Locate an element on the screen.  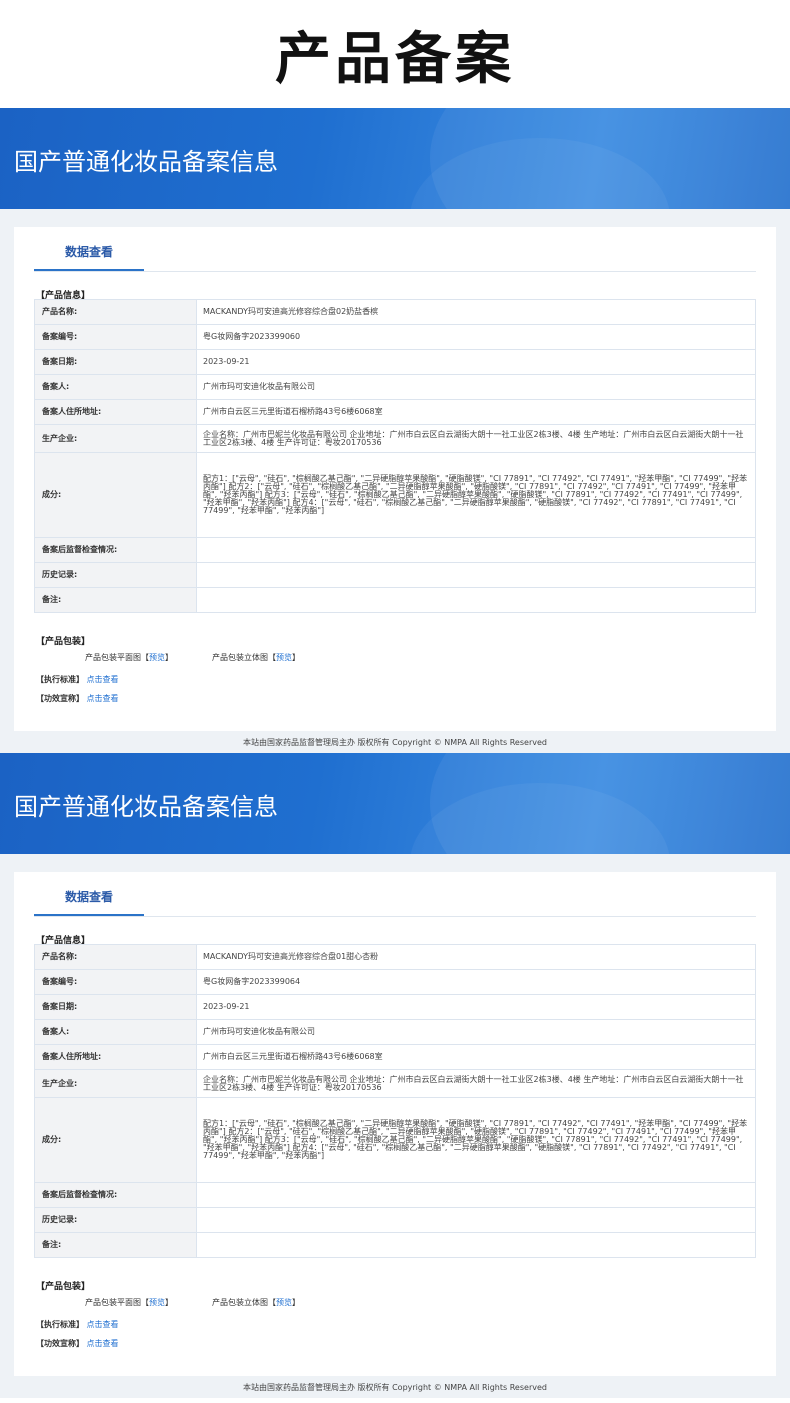
row-label: 备案日期: is located at coordinates (115, 362).